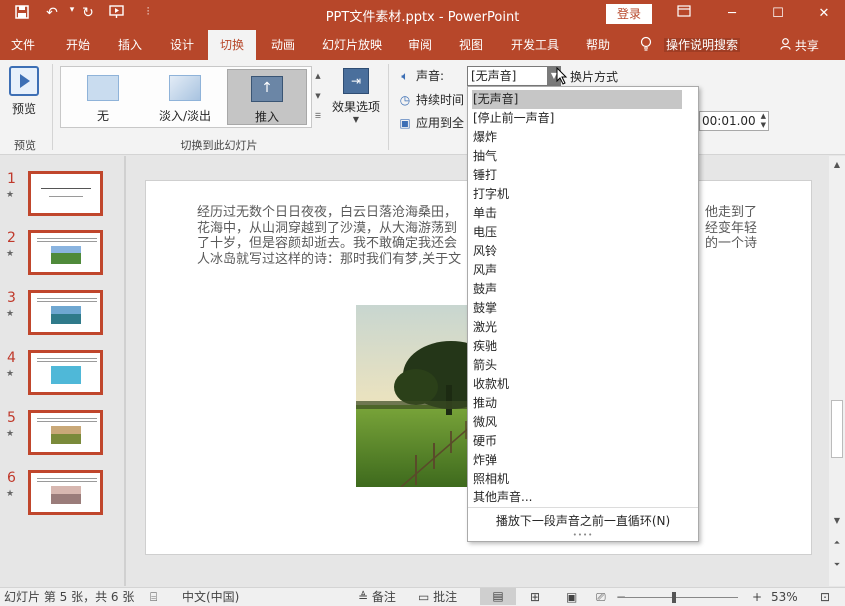 Image resolution: width=845 pixels, height=606 pixels. What do you see at coordinates (327, 243) in the screenshot?
I see `text-line: 了十岁，但是容颜却逝去。我不敢确定我还会` at bounding box center [327, 243].